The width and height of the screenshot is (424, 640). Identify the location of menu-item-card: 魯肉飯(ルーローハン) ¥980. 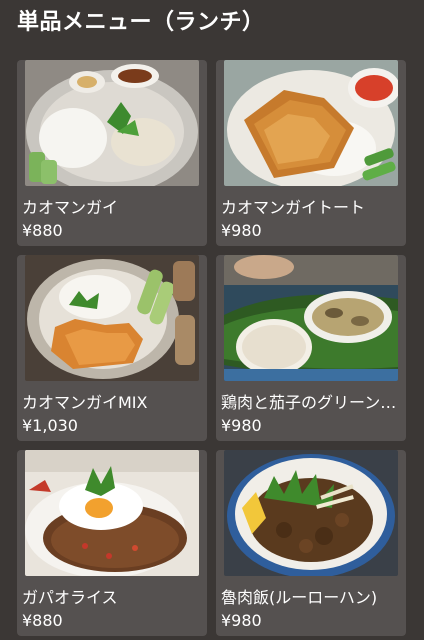
(311, 543).